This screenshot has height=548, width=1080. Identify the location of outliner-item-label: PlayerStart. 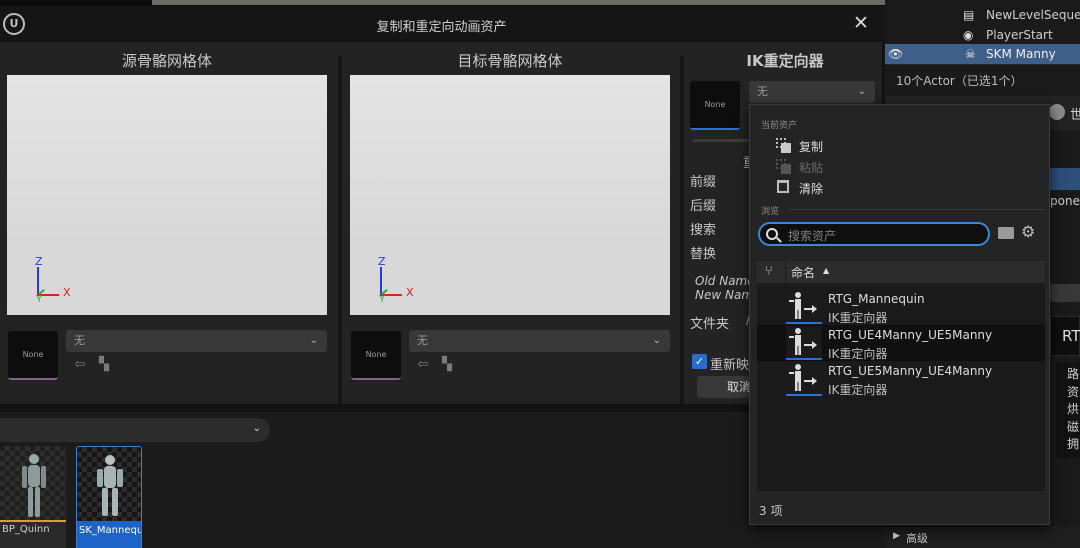
(1019, 35).